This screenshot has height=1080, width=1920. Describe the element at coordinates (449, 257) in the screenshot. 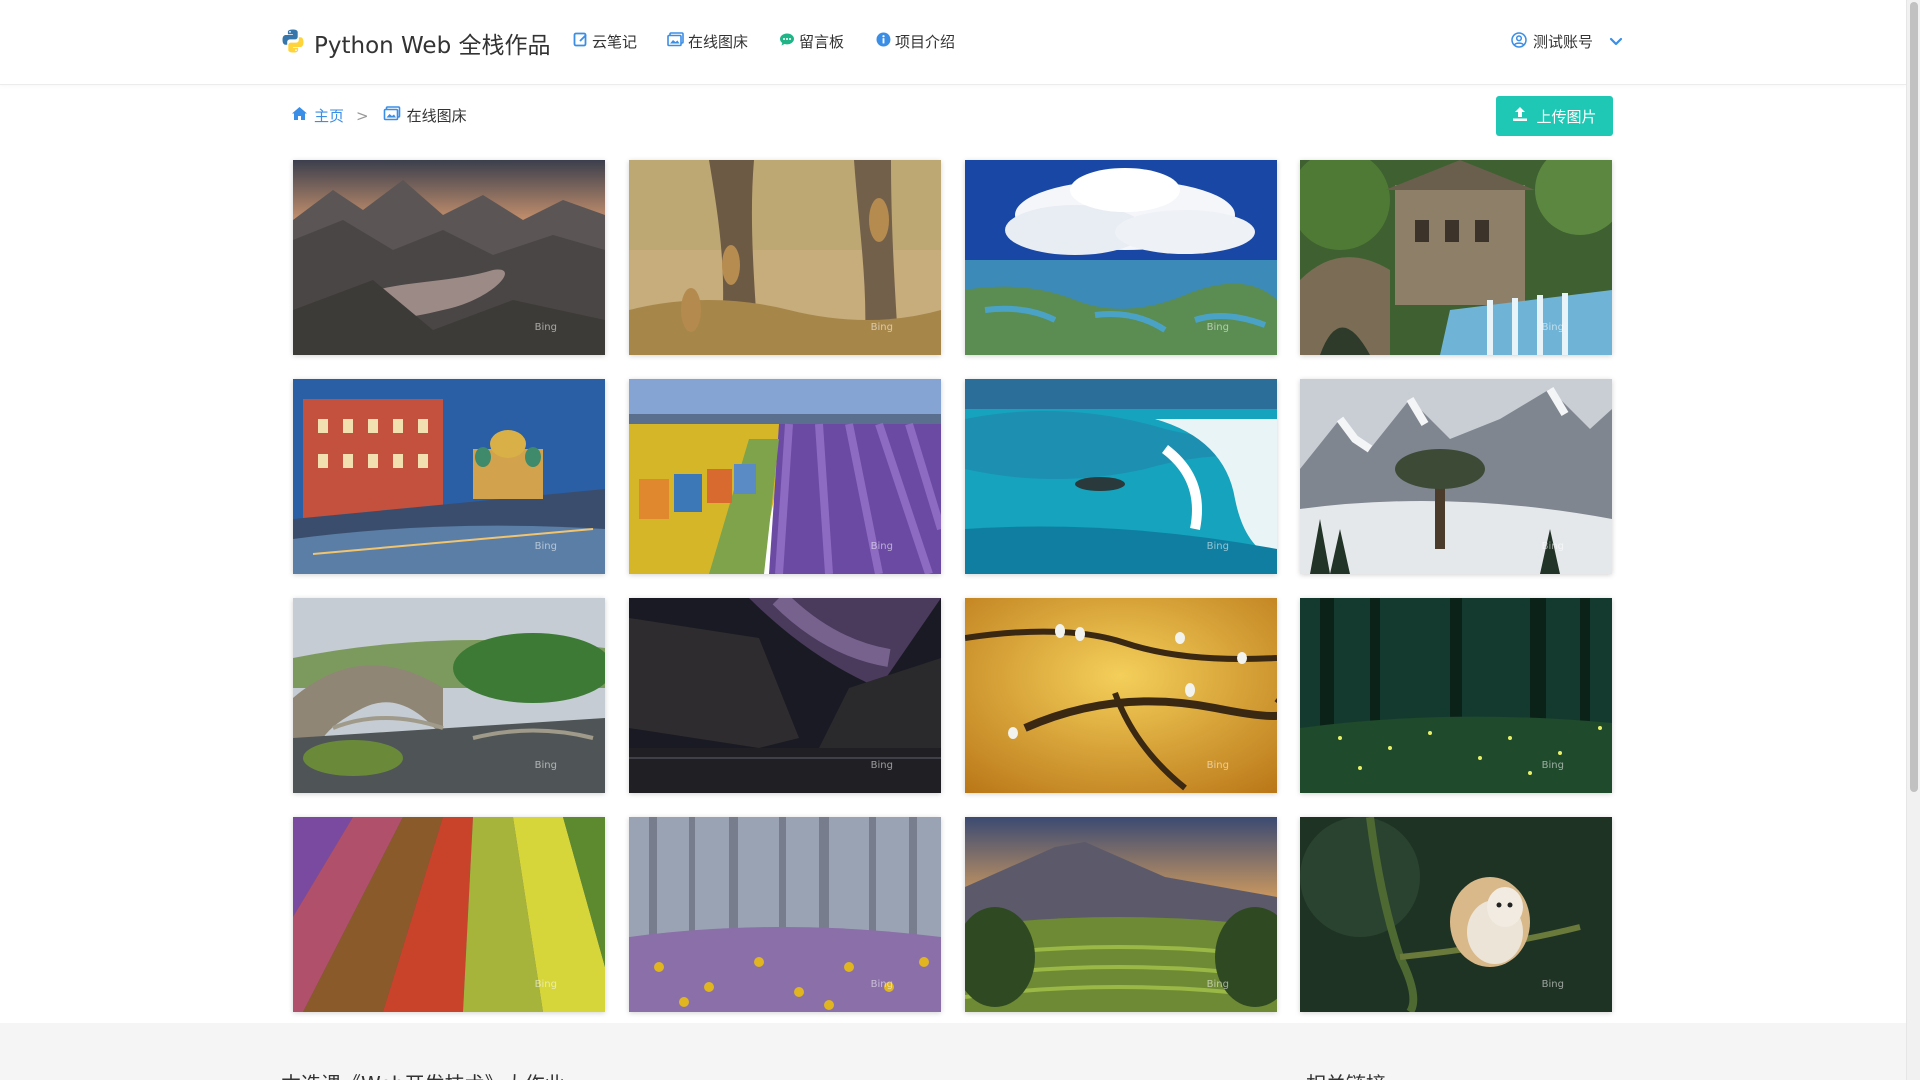

I see `gallery-image-mountain-lake: Bing` at that location.